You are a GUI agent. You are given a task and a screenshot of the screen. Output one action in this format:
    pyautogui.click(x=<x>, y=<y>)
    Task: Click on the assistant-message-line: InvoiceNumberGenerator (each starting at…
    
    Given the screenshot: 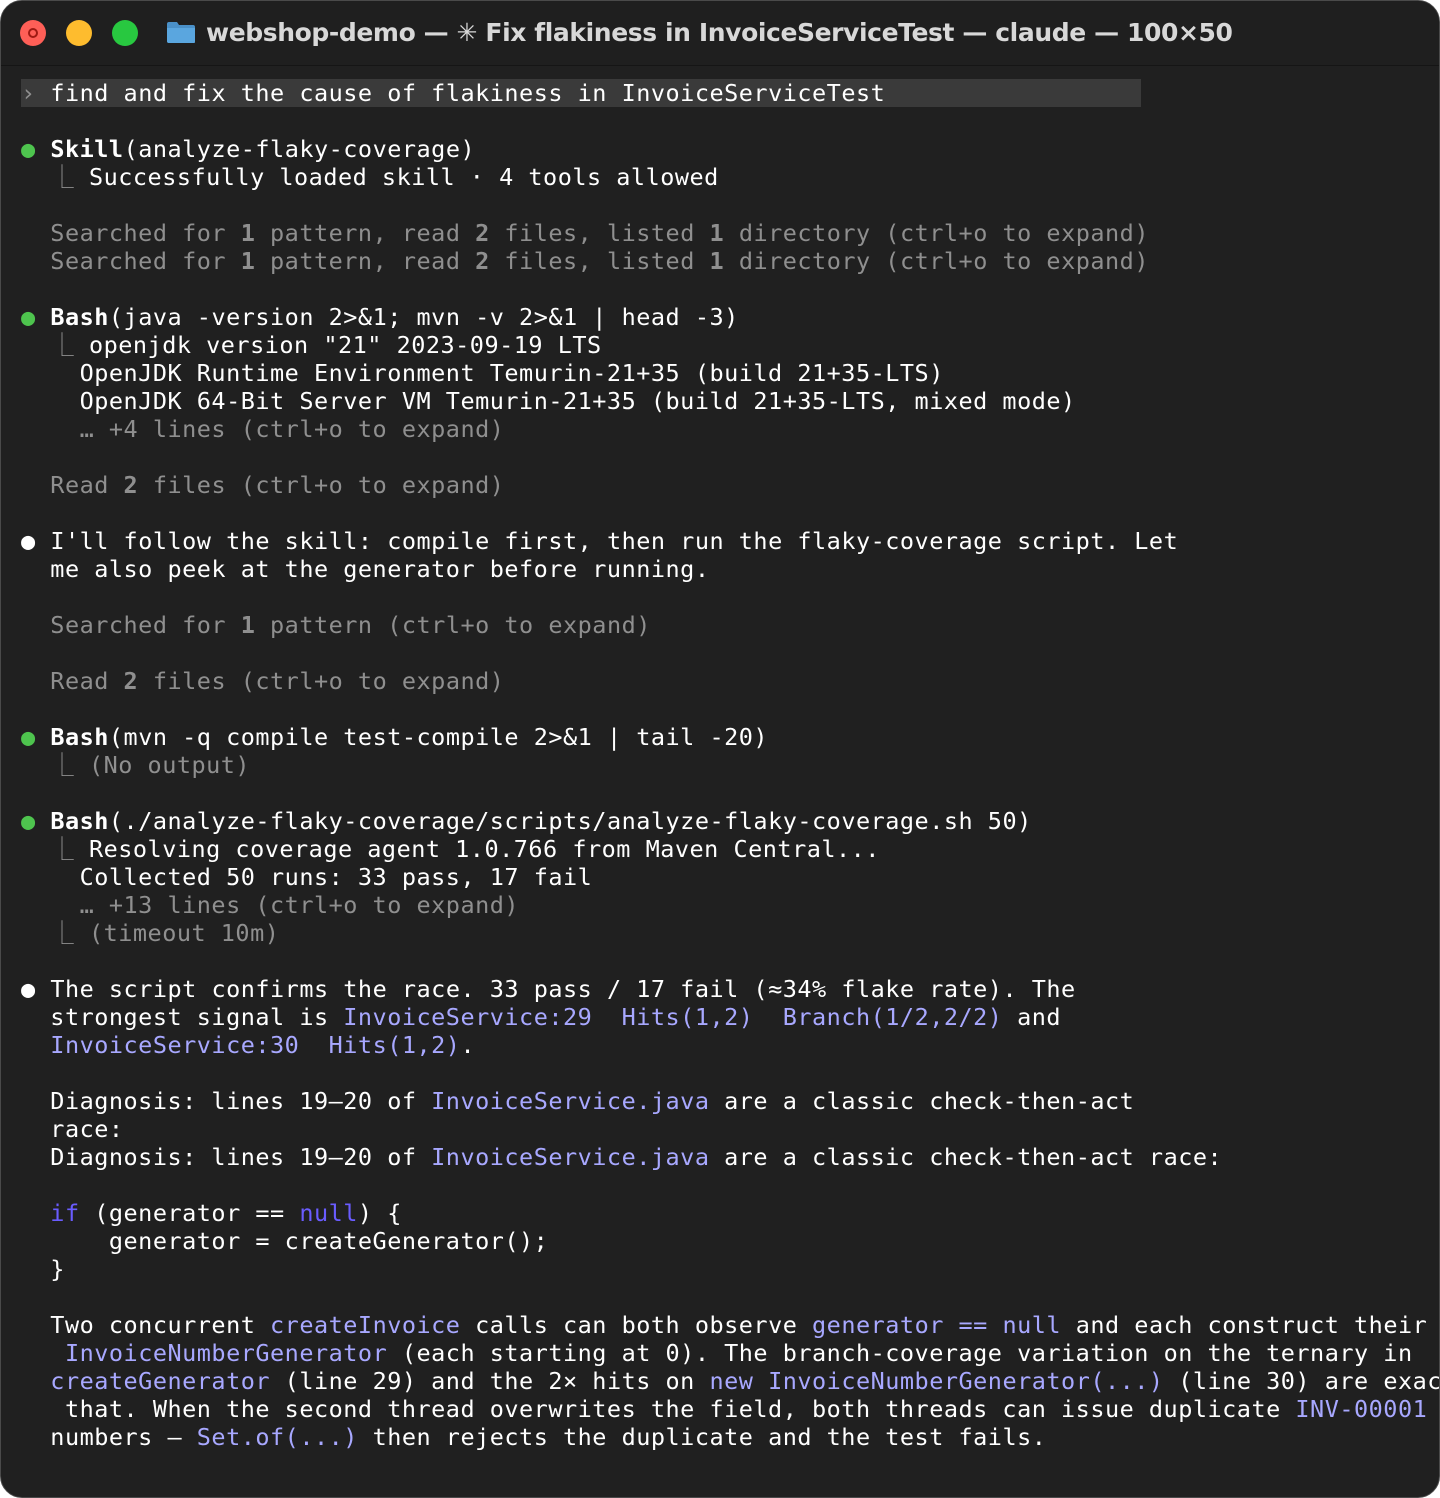 What is the action you would take?
    pyautogui.click(x=738, y=1353)
    